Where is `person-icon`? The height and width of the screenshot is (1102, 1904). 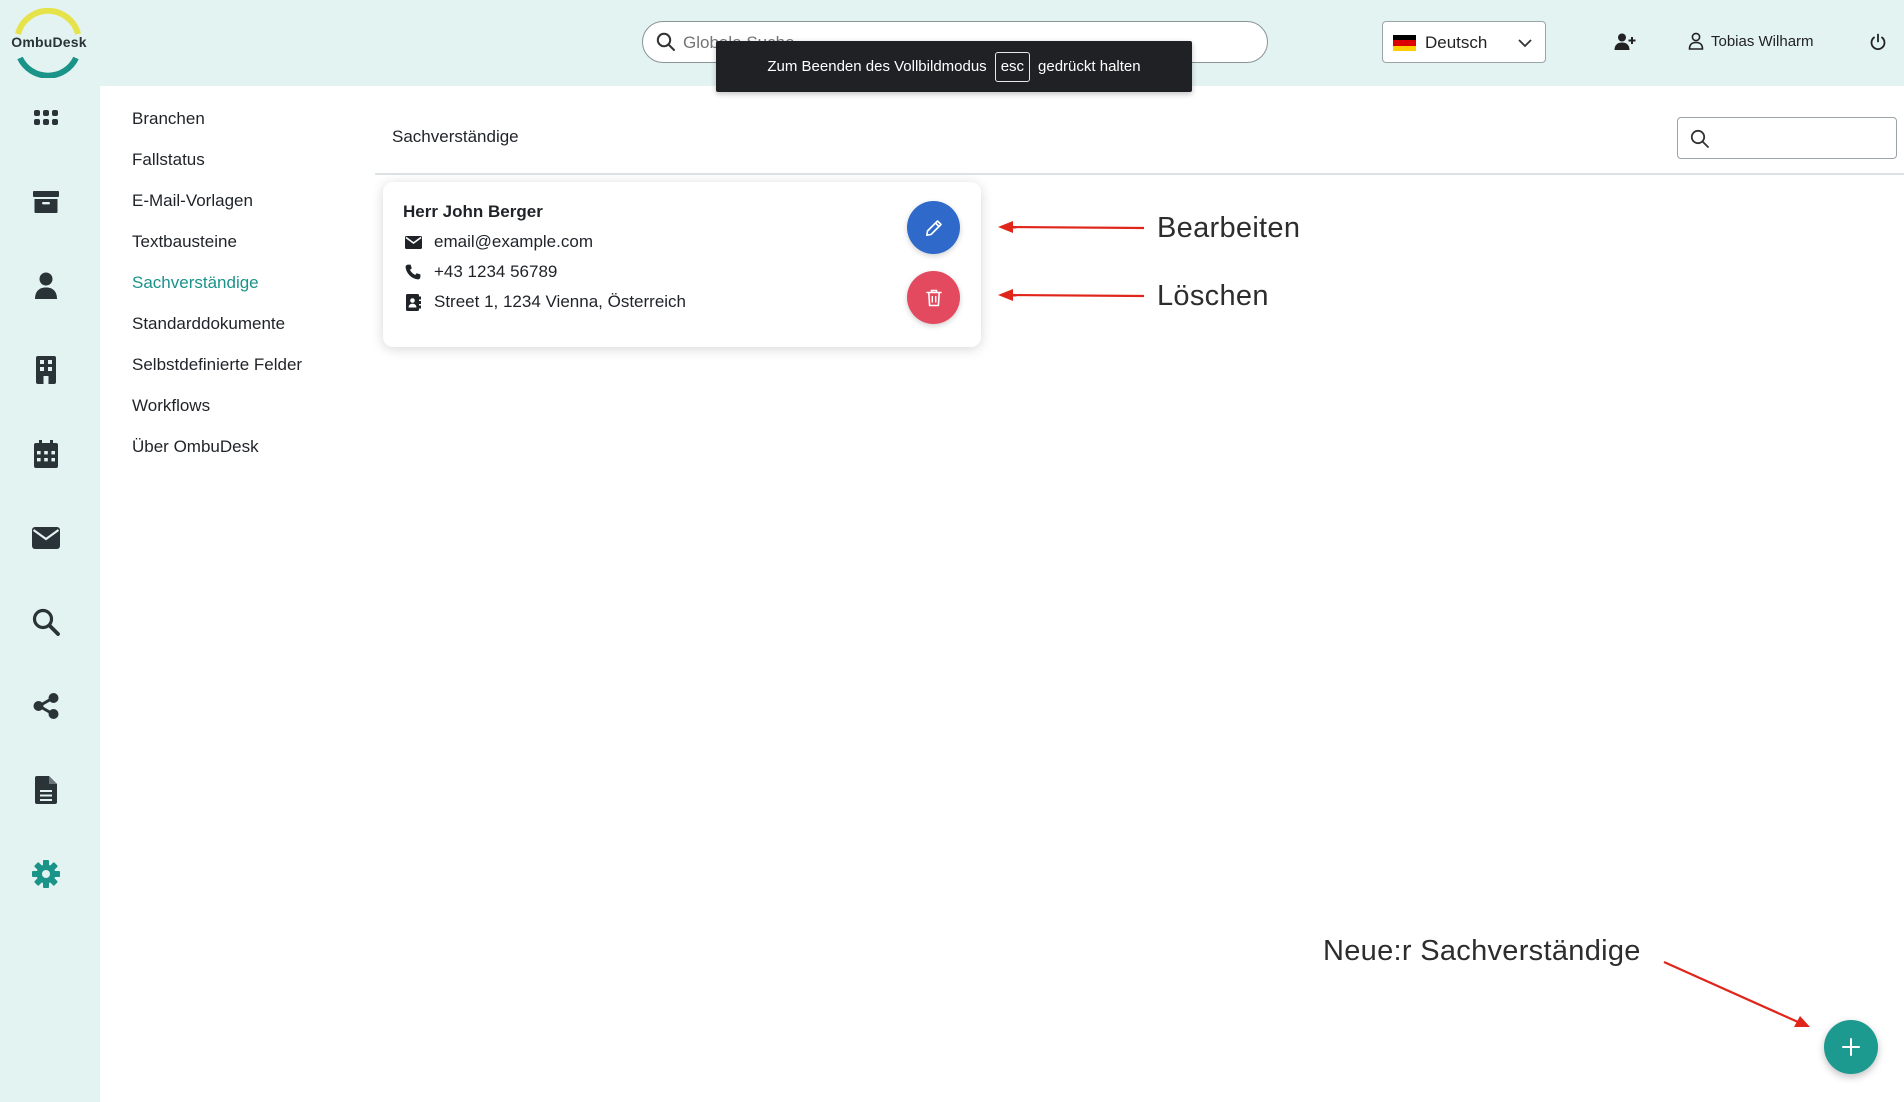
person-icon is located at coordinates (46, 285).